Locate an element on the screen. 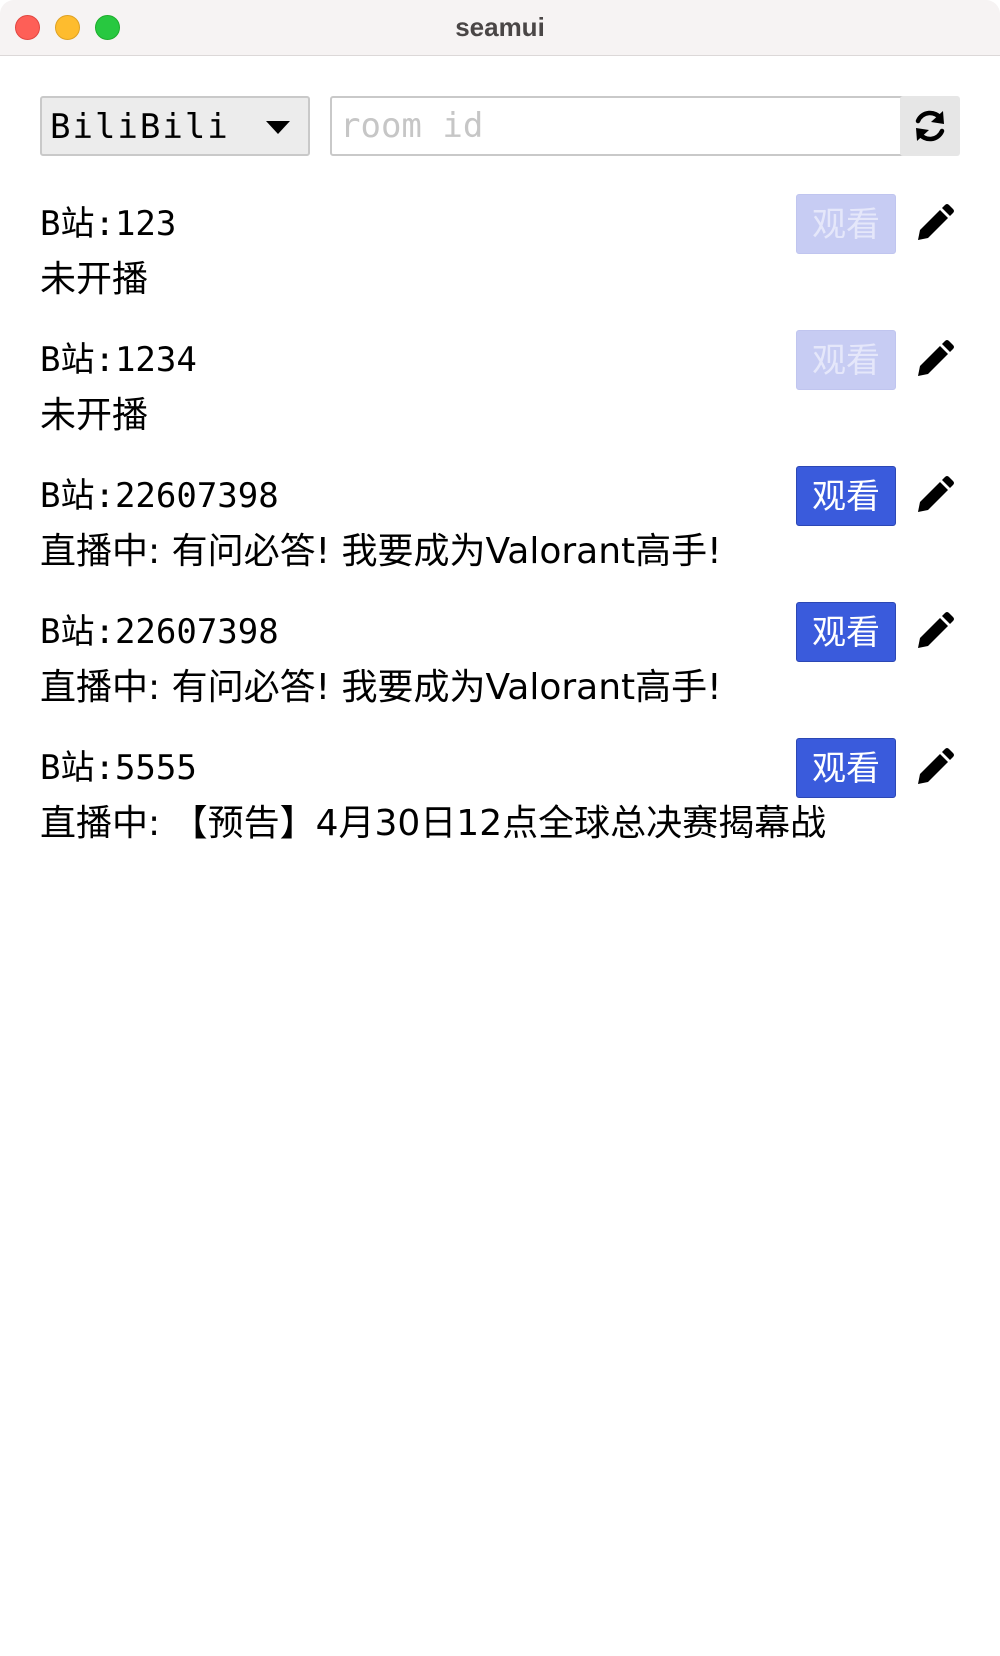 The height and width of the screenshot is (1656, 1000). room-name: B站:1234 is located at coordinates (118, 360).